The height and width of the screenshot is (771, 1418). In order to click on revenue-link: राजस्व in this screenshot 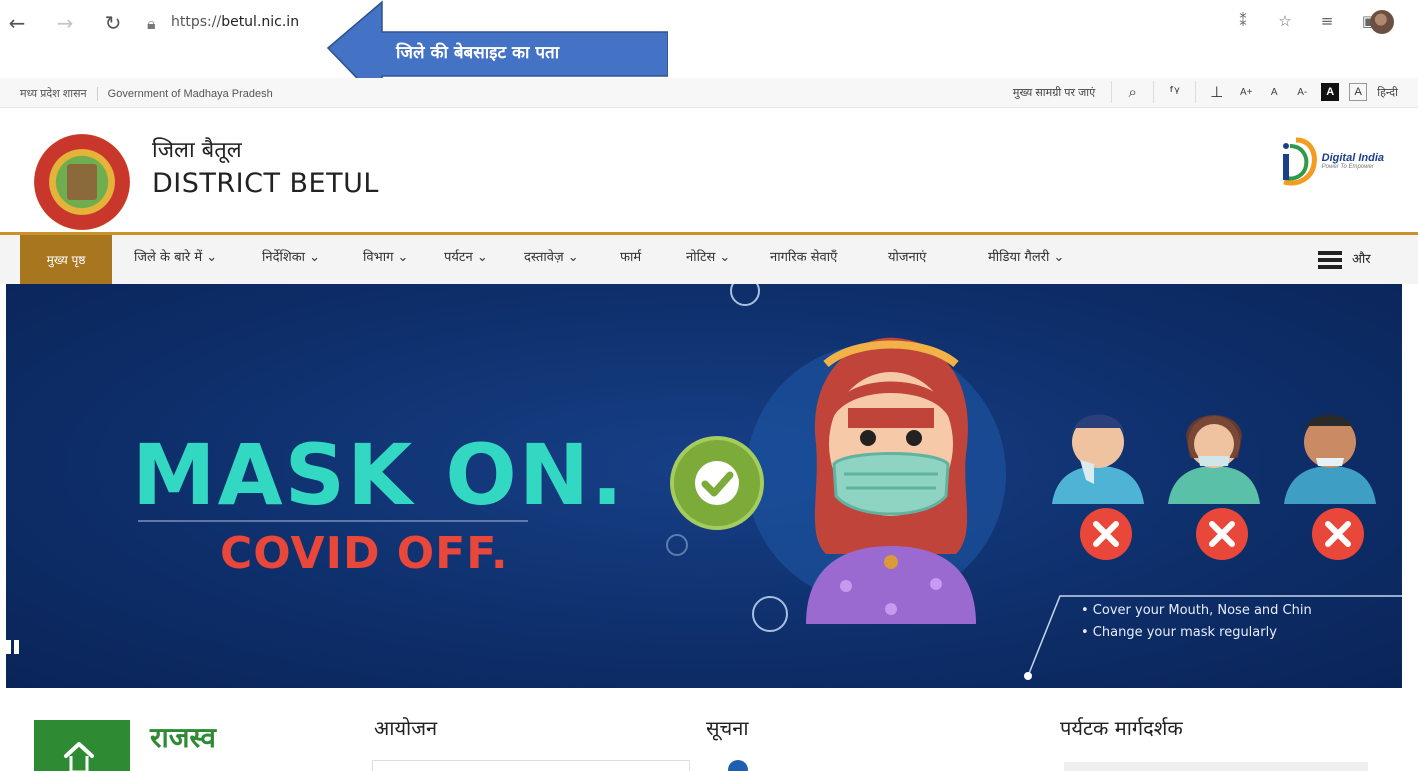, I will do `click(183, 737)`.